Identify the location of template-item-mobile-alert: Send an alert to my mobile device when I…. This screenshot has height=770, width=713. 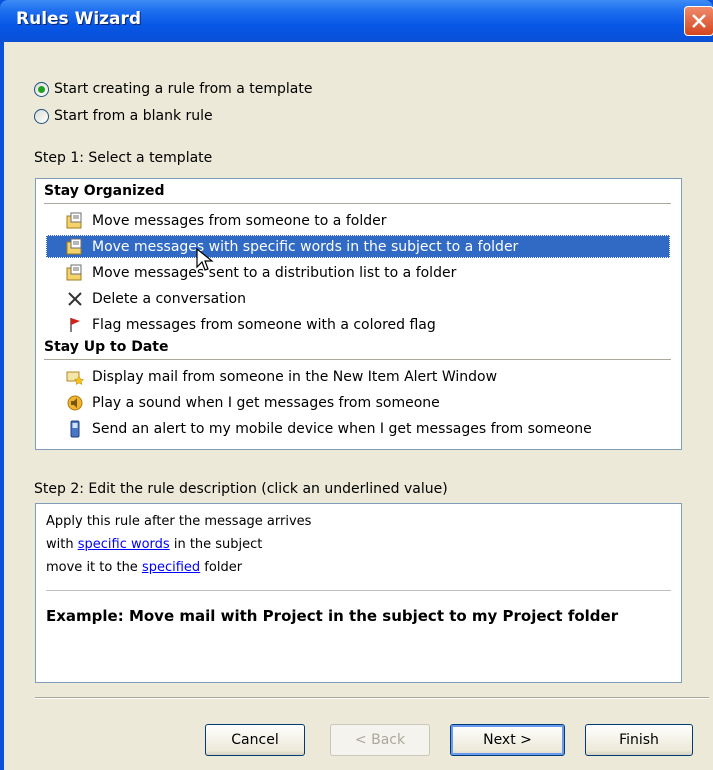
(329, 428).